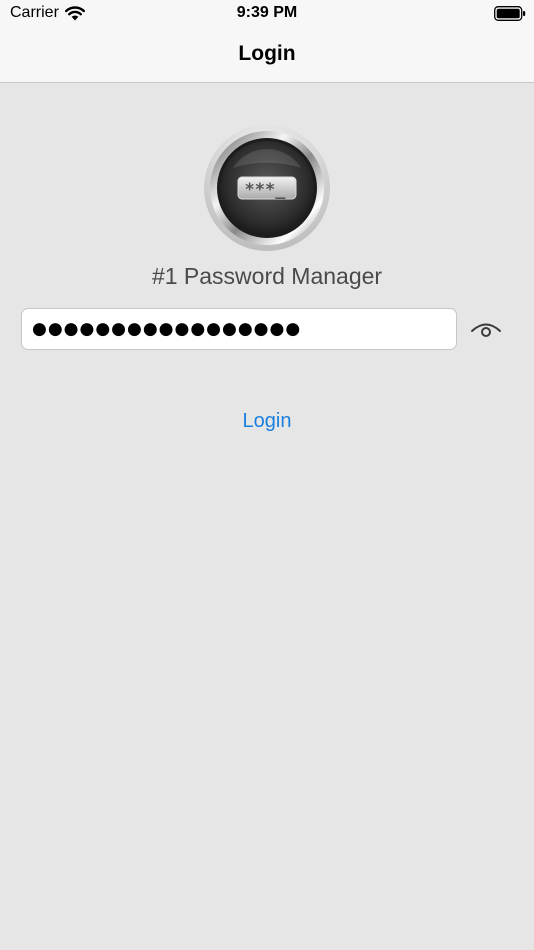 The width and height of the screenshot is (534, 950). I want to click on status-bar: Carrier 9:39 PM, so click(267, 14).